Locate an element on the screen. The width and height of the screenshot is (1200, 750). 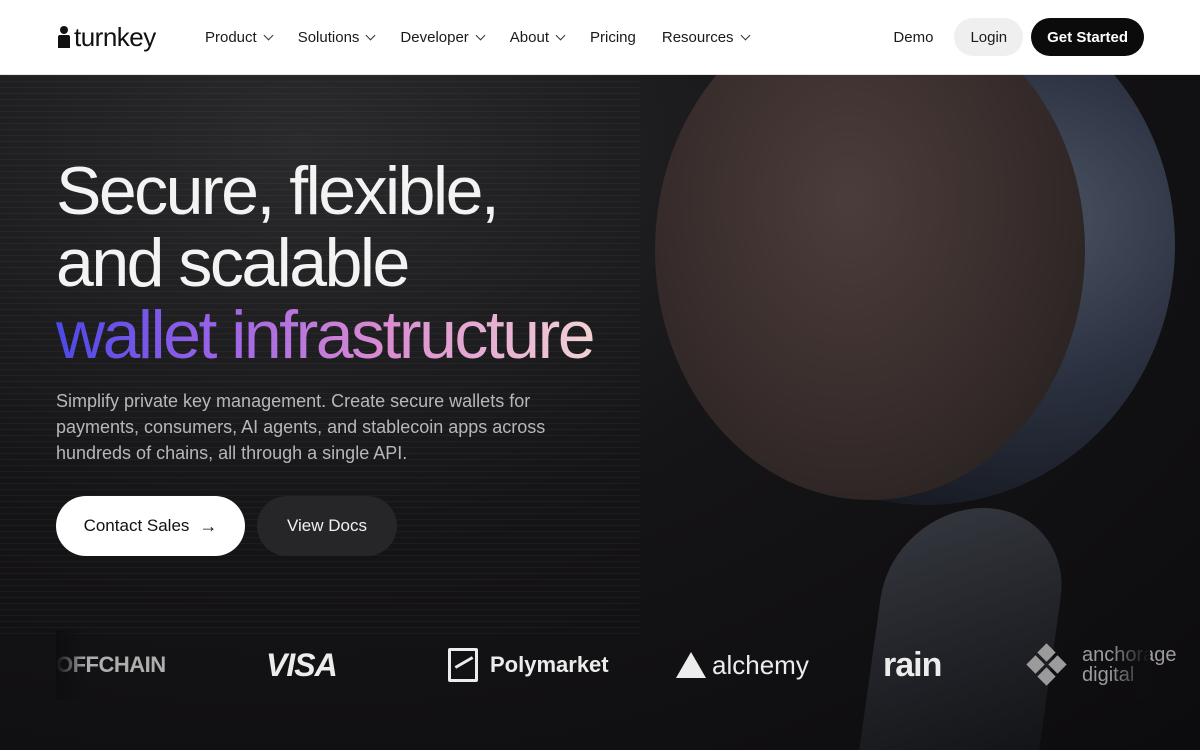
headline-gradient-text: wallet infrastructure is located at coordinates (326, 335).